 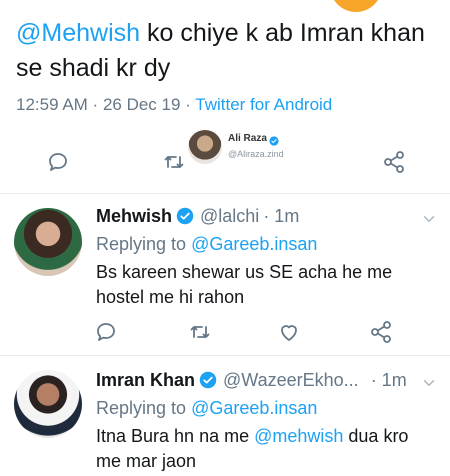 What do you see at coordinates (52, 104) in the screenshot?
I see `tweet-time: 12:59 AM` at bounding box center [52, 104].